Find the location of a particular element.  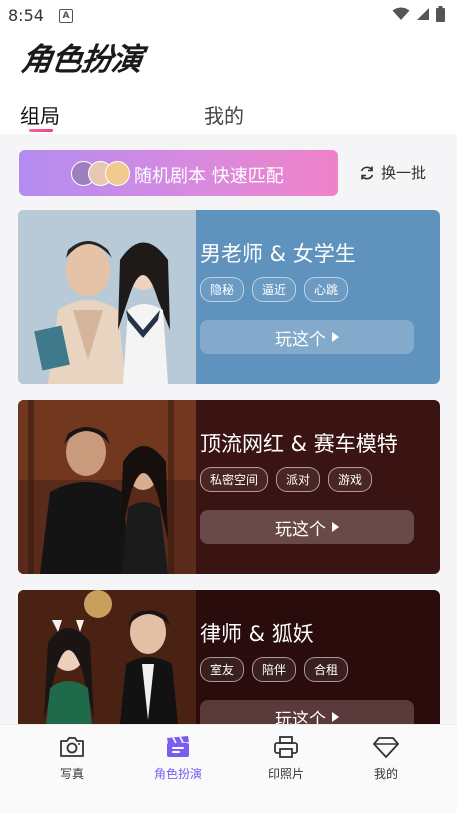

nav-item-print: 印照片 is located at coordinates (286, 758).